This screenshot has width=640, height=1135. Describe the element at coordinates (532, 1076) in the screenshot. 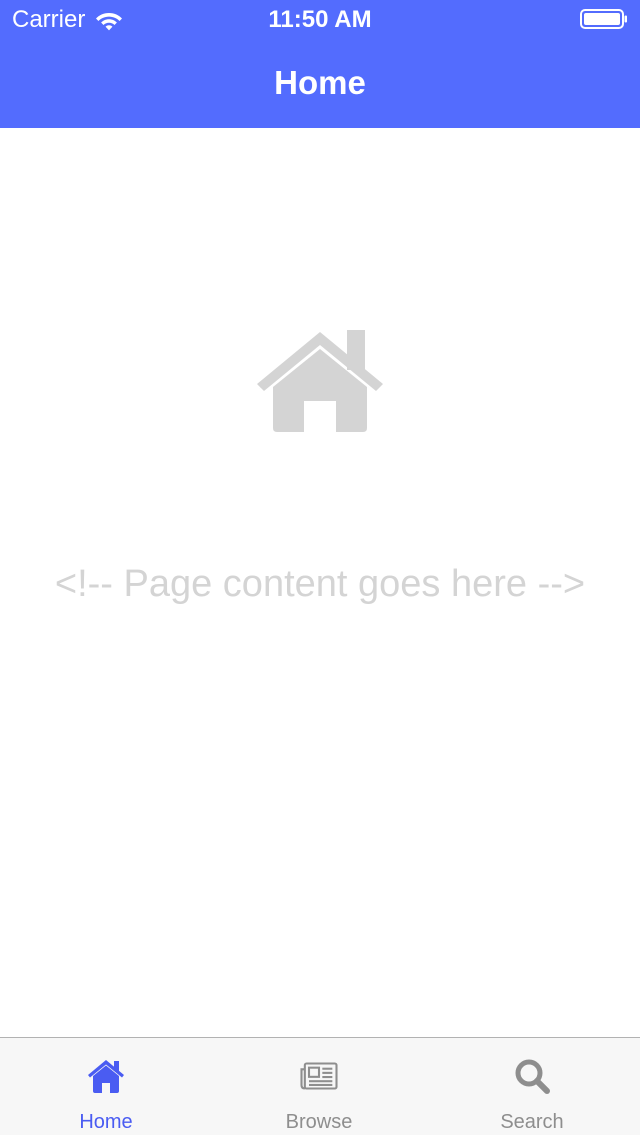

I see `search-icon` at that location.